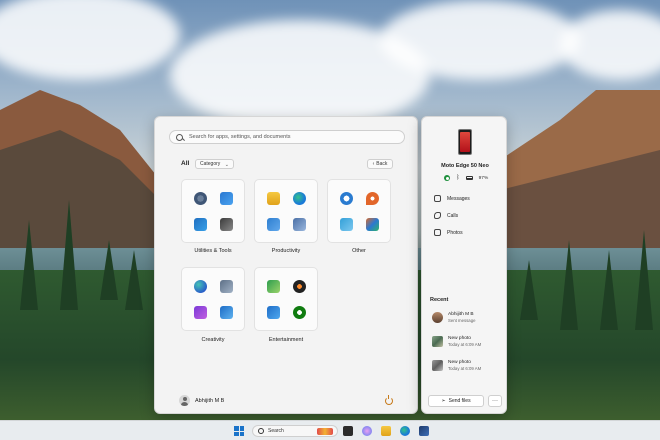 The width and height of the screenshot is (660, 440). I want to click on chevron-left-icon: ‹, so click(373, 164).